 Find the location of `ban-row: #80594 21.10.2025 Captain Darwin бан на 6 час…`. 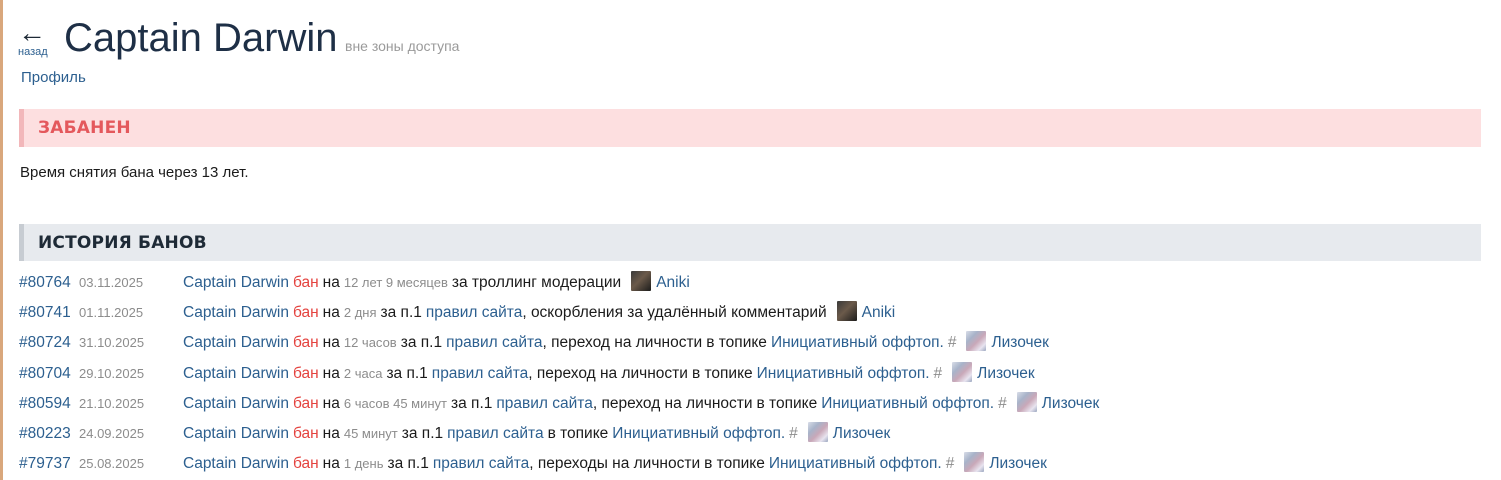

ban-row: #80594 21.10.2025 Captain Darwin бан на 6 час… is located at coordinates (559, 404).